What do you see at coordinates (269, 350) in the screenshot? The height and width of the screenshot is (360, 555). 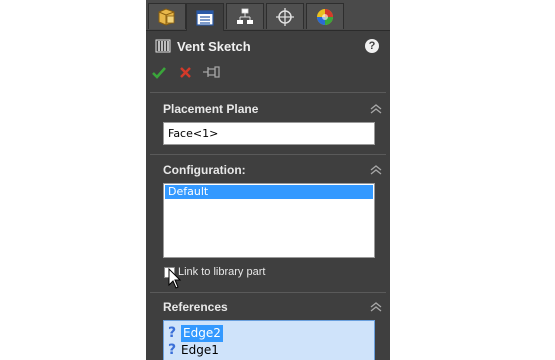 I see `list-item: ? Edge1` at bounding box center [269, 350].